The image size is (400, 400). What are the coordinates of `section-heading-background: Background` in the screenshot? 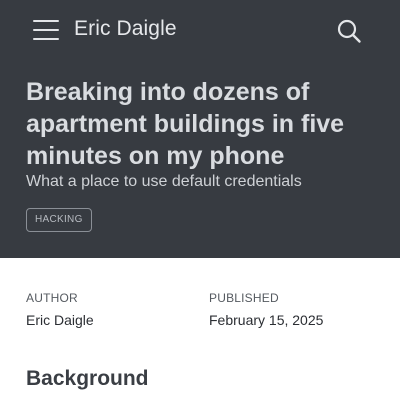 It's located at (87, 378).